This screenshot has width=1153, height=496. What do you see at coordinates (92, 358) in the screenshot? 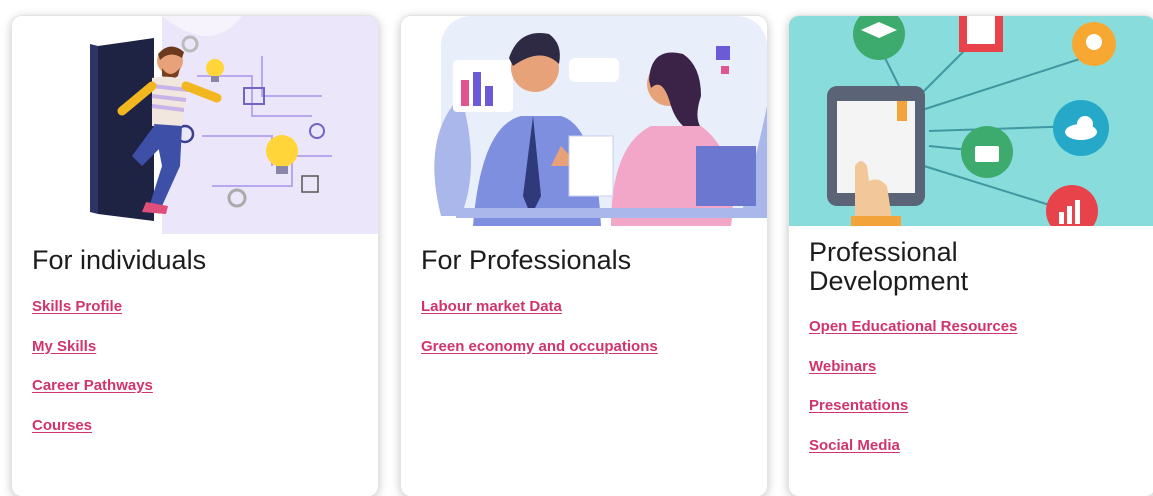
I see `list-item: My Skills` at bounding box center [92, 358].